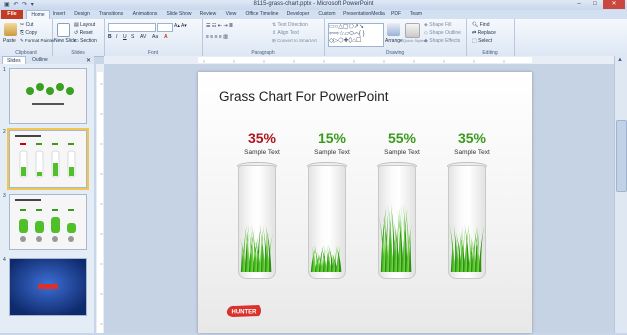 The image size is (627, 335). I want to click on replace-button: ⇄ Replace, so click(484, 33).